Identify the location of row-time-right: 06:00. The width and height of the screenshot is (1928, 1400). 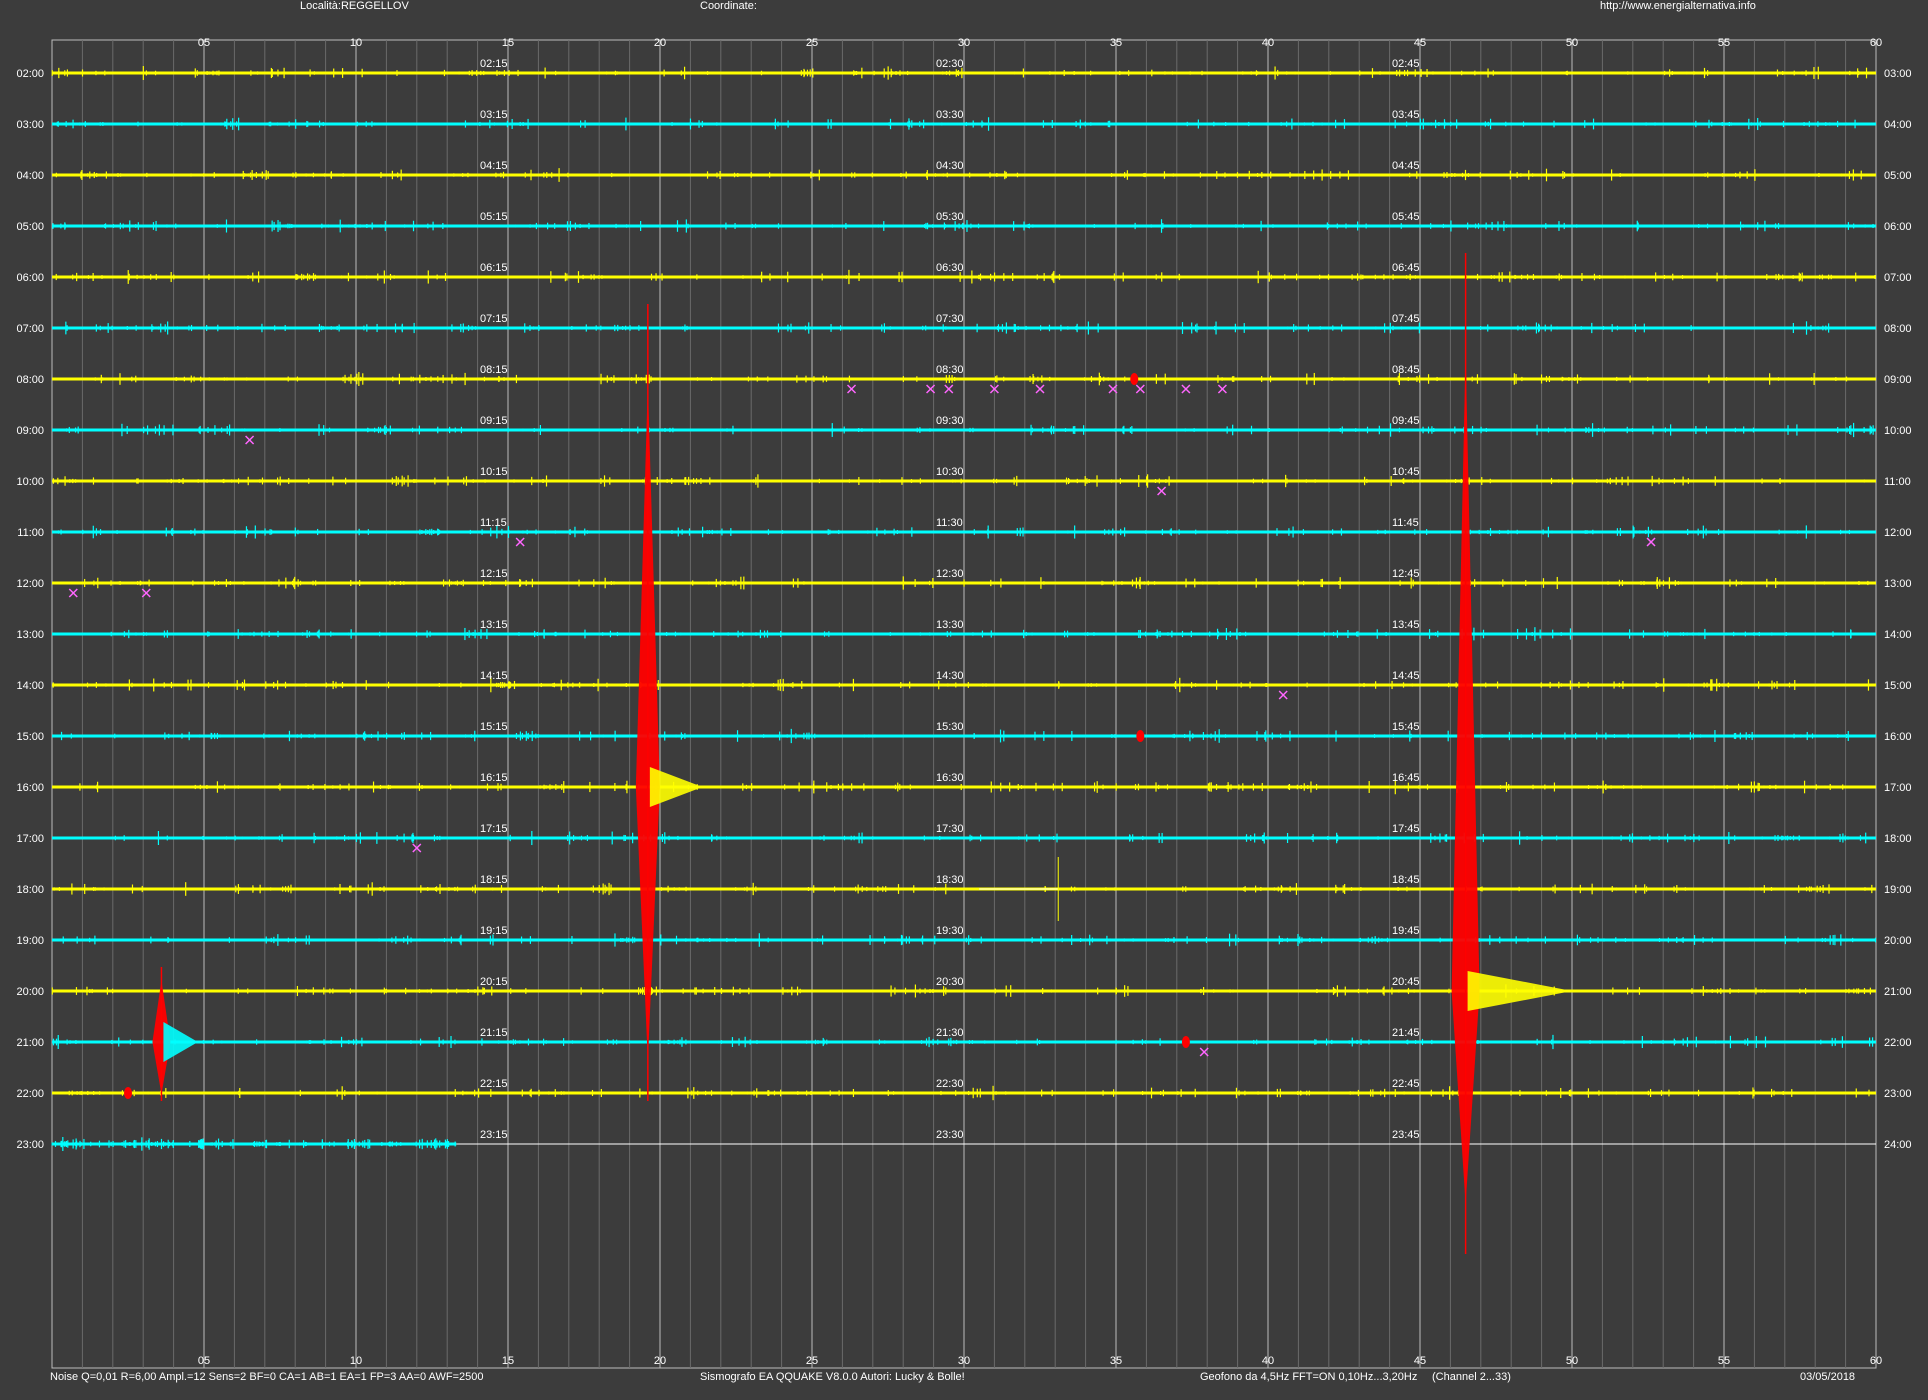
(1898, 227).